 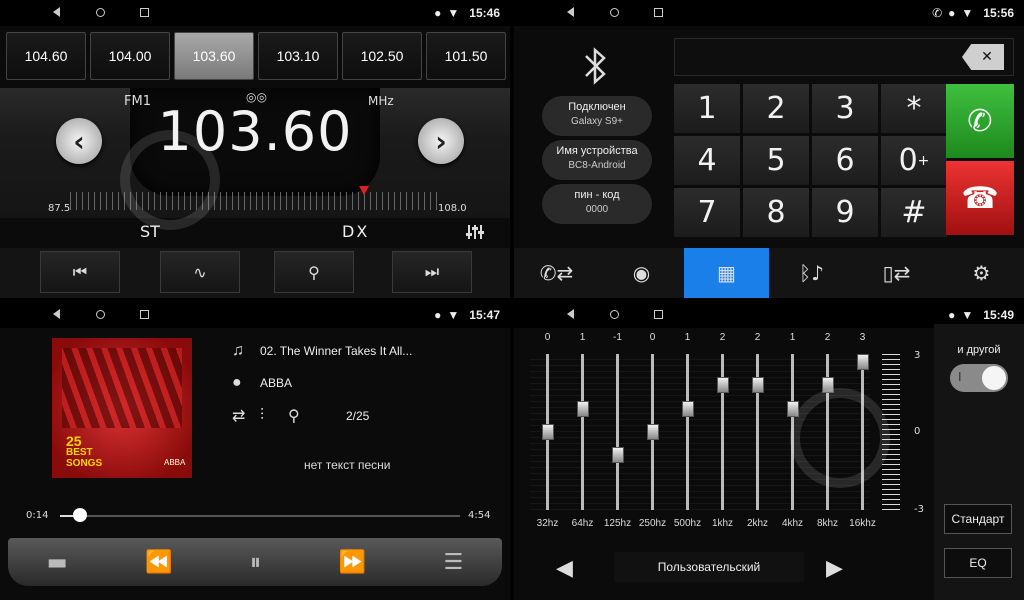 What do you see at coordinates (896, 273) in the screenshot?
I see `tab-transfer: ▯⇄` at bounding box center [896, 273].